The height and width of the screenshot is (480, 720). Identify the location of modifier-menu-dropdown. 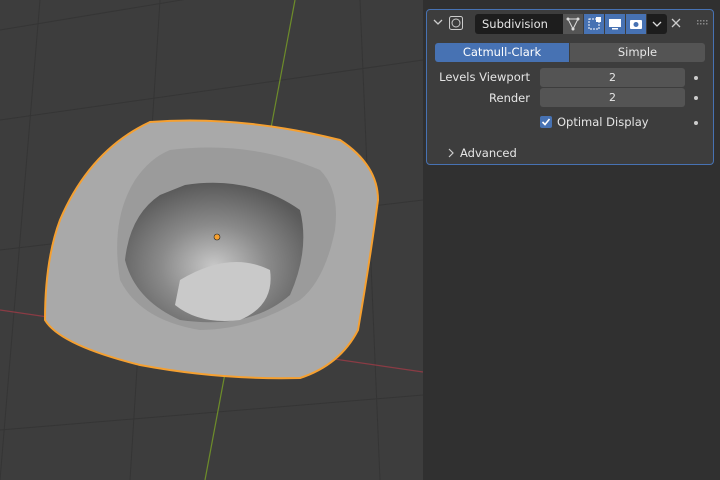
(657, 24).